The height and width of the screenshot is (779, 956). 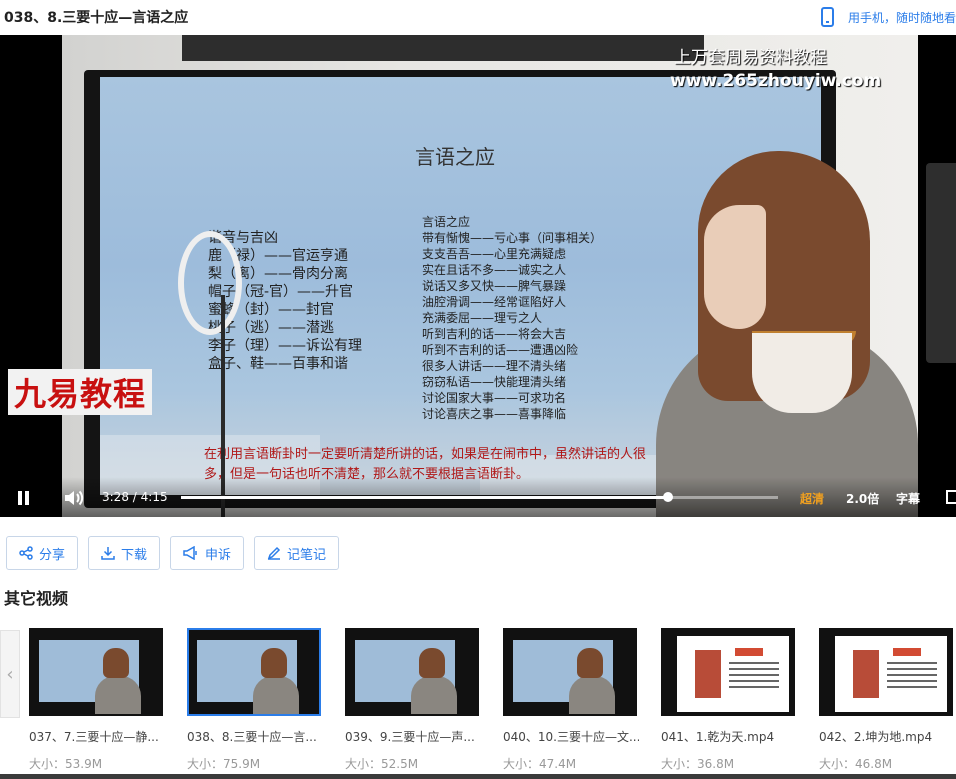 I want to click on video-list-item: 039、9.三要十应—声... 大小：52.5M, so click(x=413, y=700).